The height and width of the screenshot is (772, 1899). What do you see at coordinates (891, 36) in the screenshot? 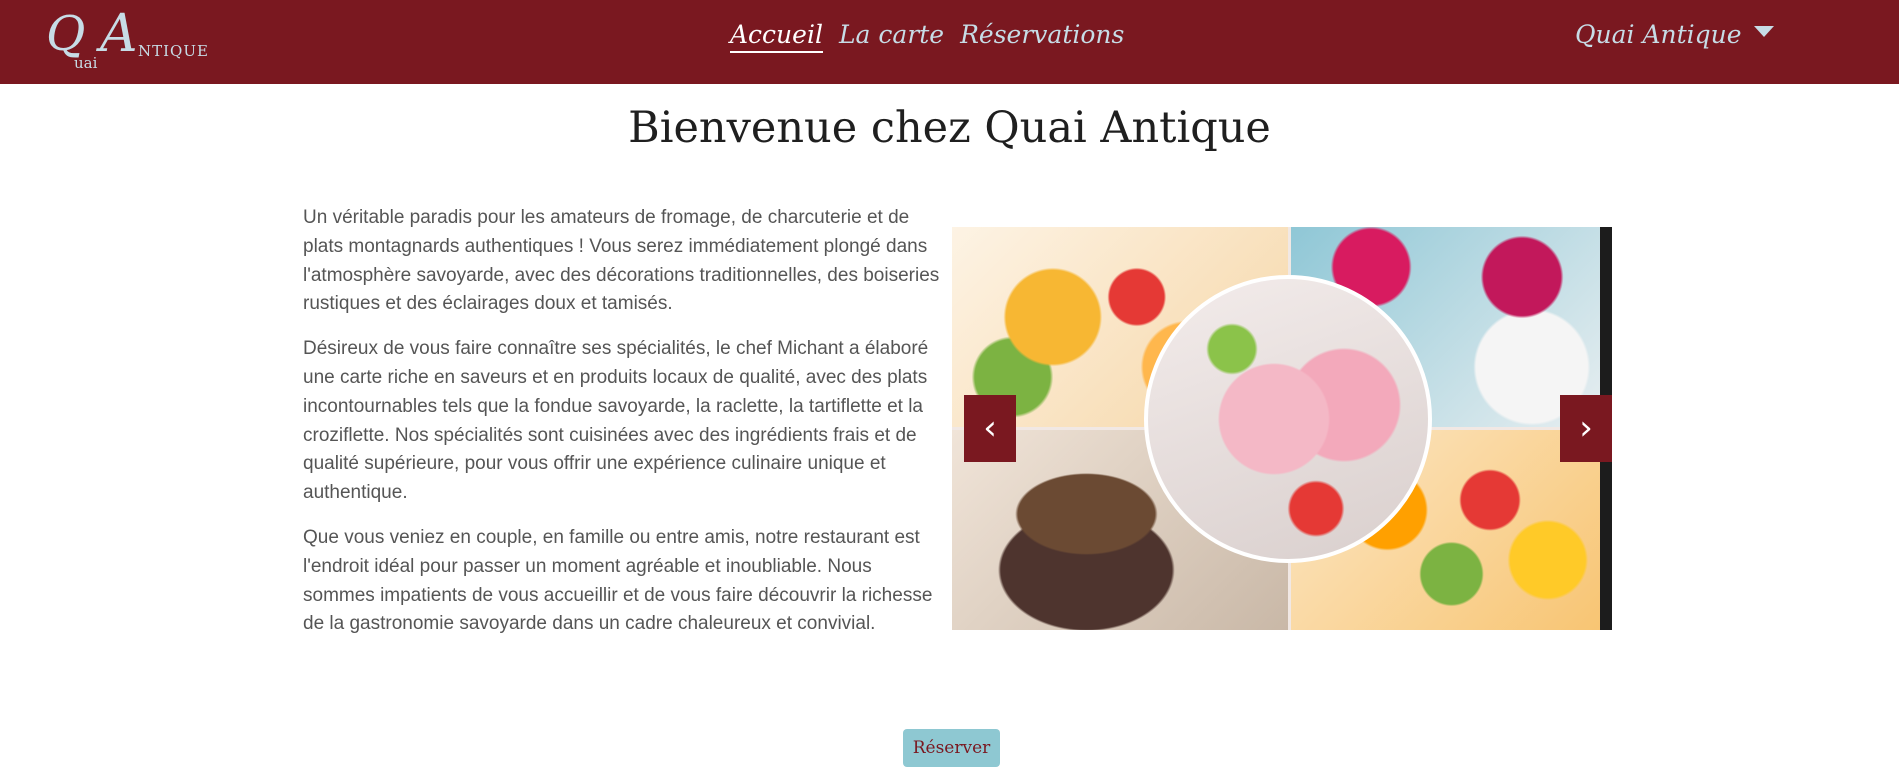
I see `nav-link-la-carte: La carte` at bounding box center [891, 36].